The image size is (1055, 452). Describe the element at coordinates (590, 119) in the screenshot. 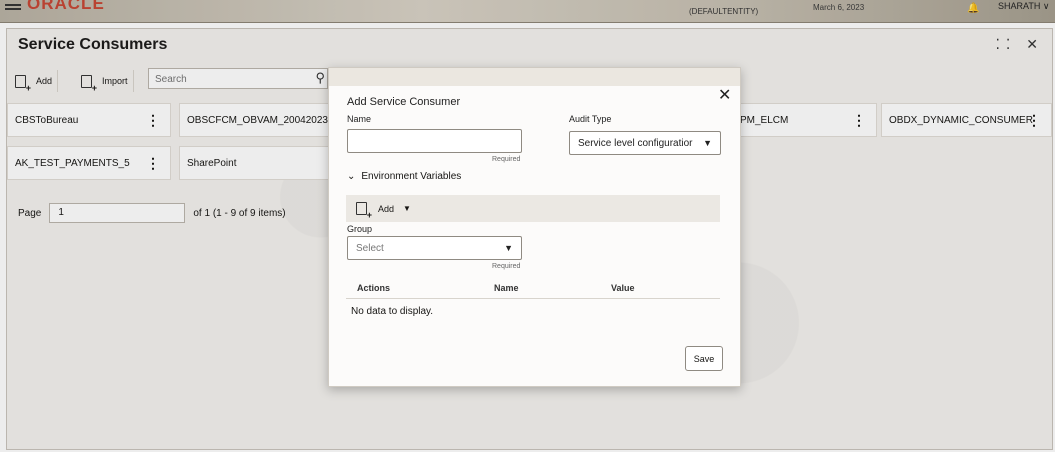

I see `audit-type-label: Audit Type` at that location.